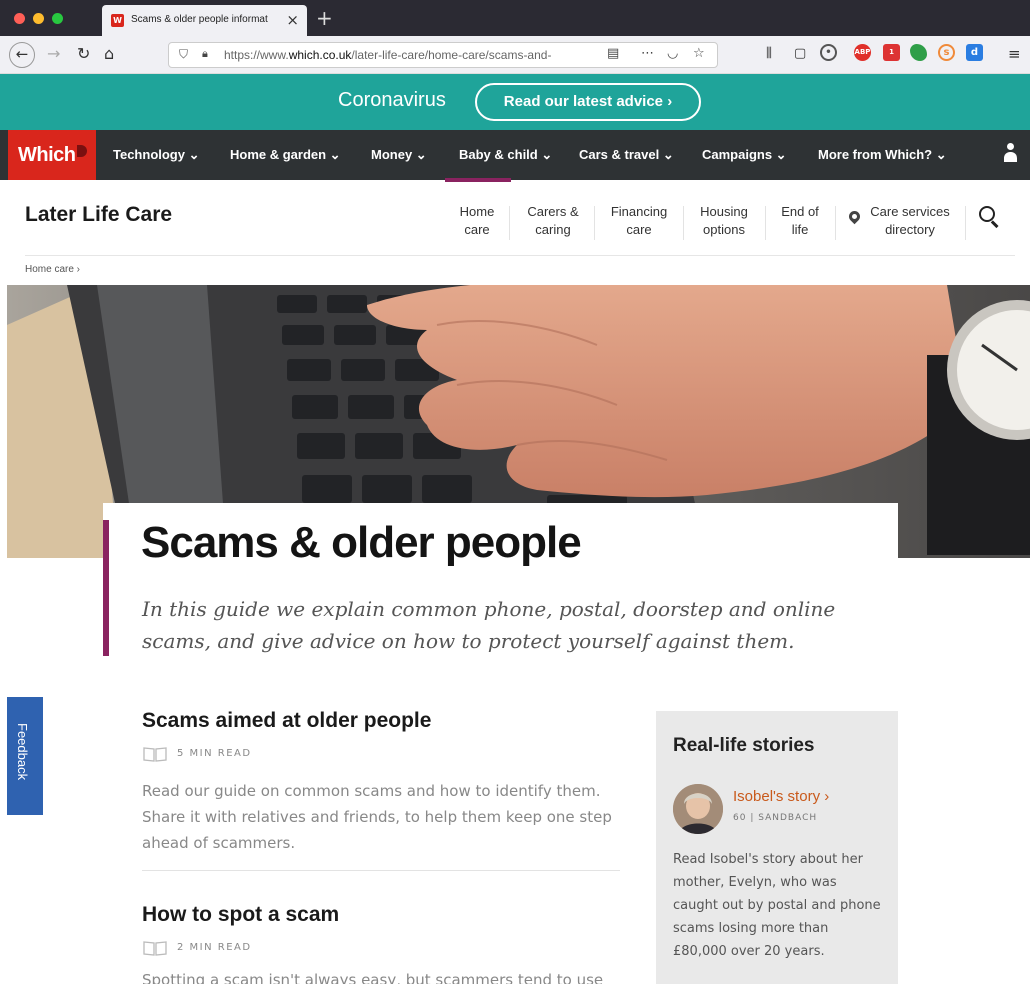 Image resolution: width=1030 pixels, height=984 pixels. Describe the element at coordinates (515, 18) in the screenshot. I see `browser-tab-bar: W Scams & older people informat × +` at that location.